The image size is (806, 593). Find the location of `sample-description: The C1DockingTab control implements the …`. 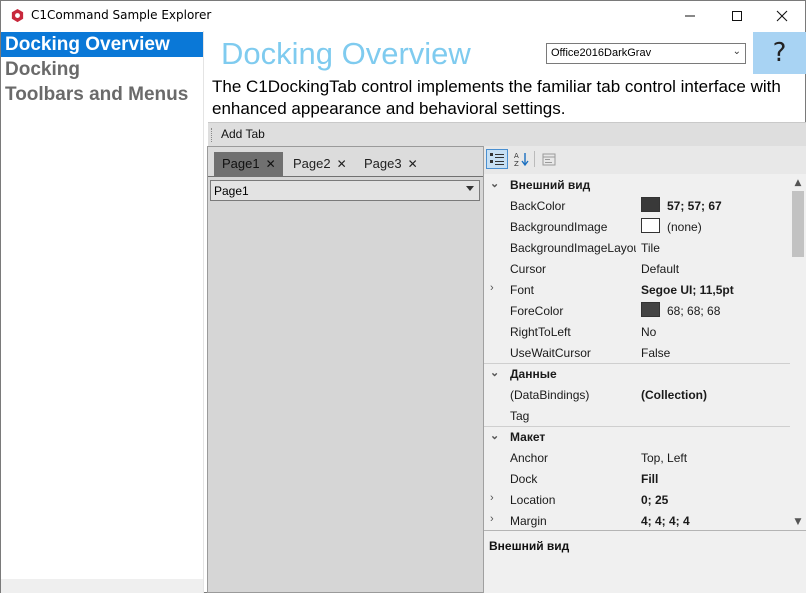

sample-description: The C1DockingTab control implements the … is located at coordinates (496, 97).